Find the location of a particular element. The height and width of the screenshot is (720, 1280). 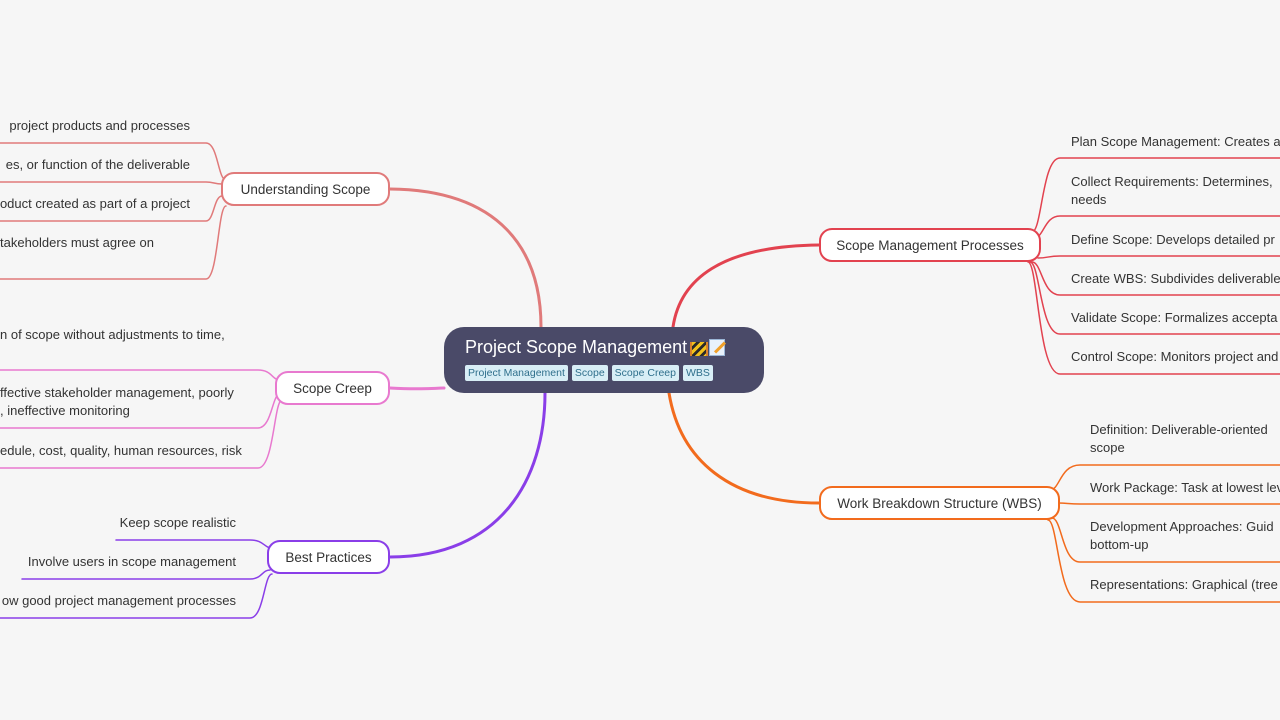

leaf-scope-creep-1: n of scope without adjustments to time, is located at coordinates (112, 335).